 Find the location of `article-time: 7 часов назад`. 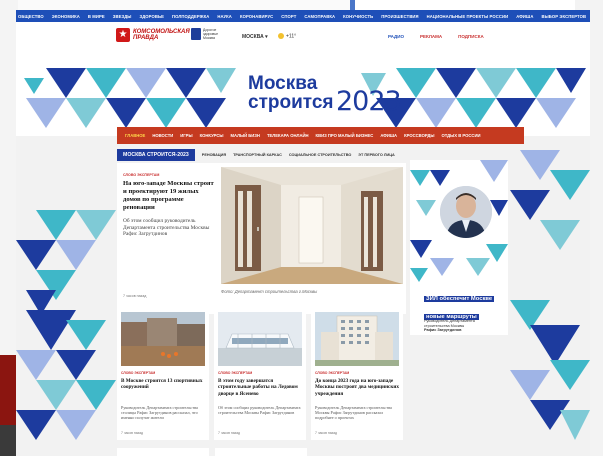

article-time: 7 часов назад is located at coordinates (135, 296).